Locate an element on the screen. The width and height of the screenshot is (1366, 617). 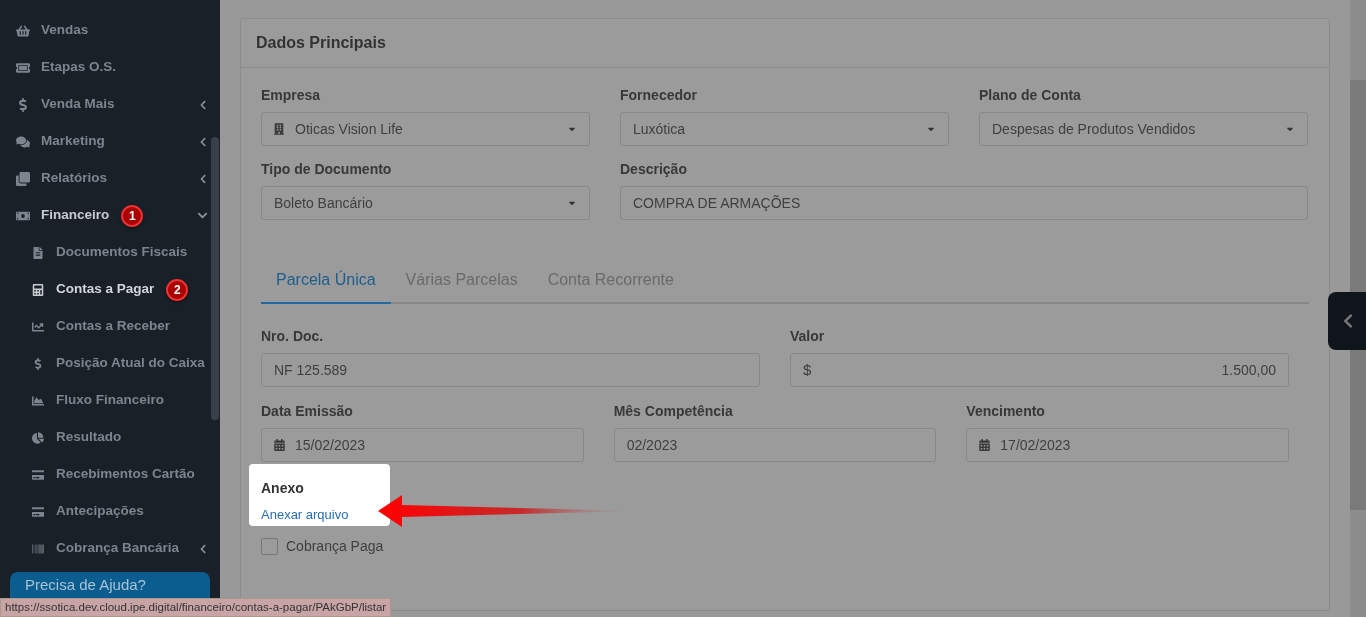
text-field: COMPRA DE ARMAÇÕES is located at coordinates (964, 203).